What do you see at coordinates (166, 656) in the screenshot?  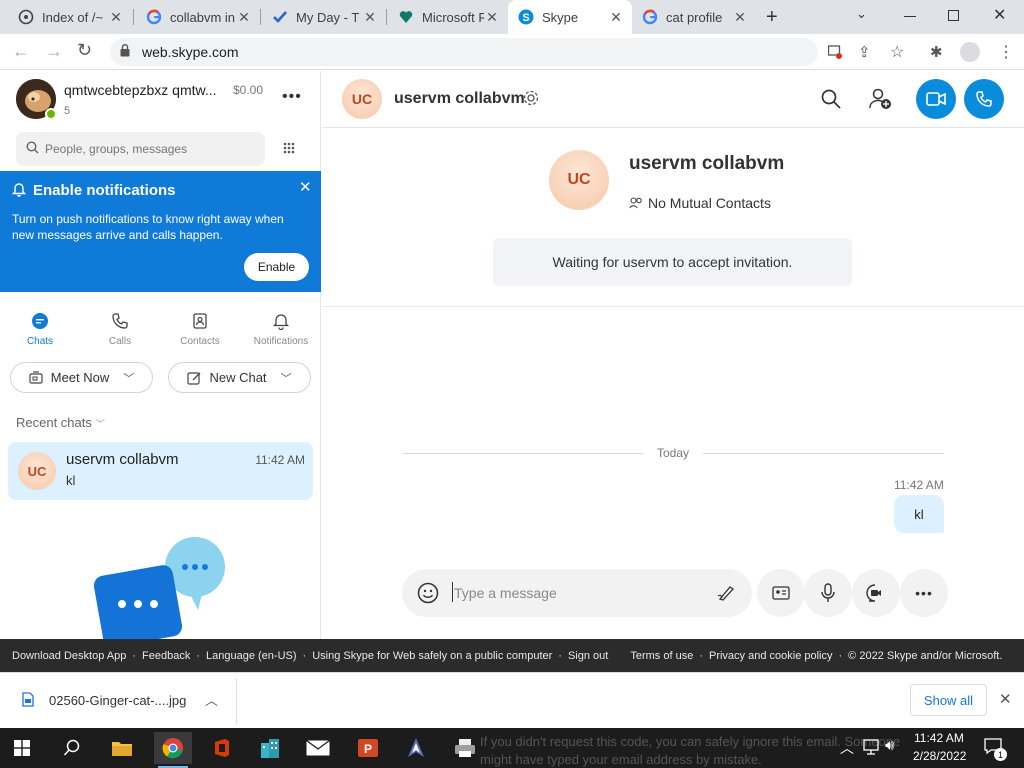 I see `feedback-link: Feedback` at bounding box center [166, 656].